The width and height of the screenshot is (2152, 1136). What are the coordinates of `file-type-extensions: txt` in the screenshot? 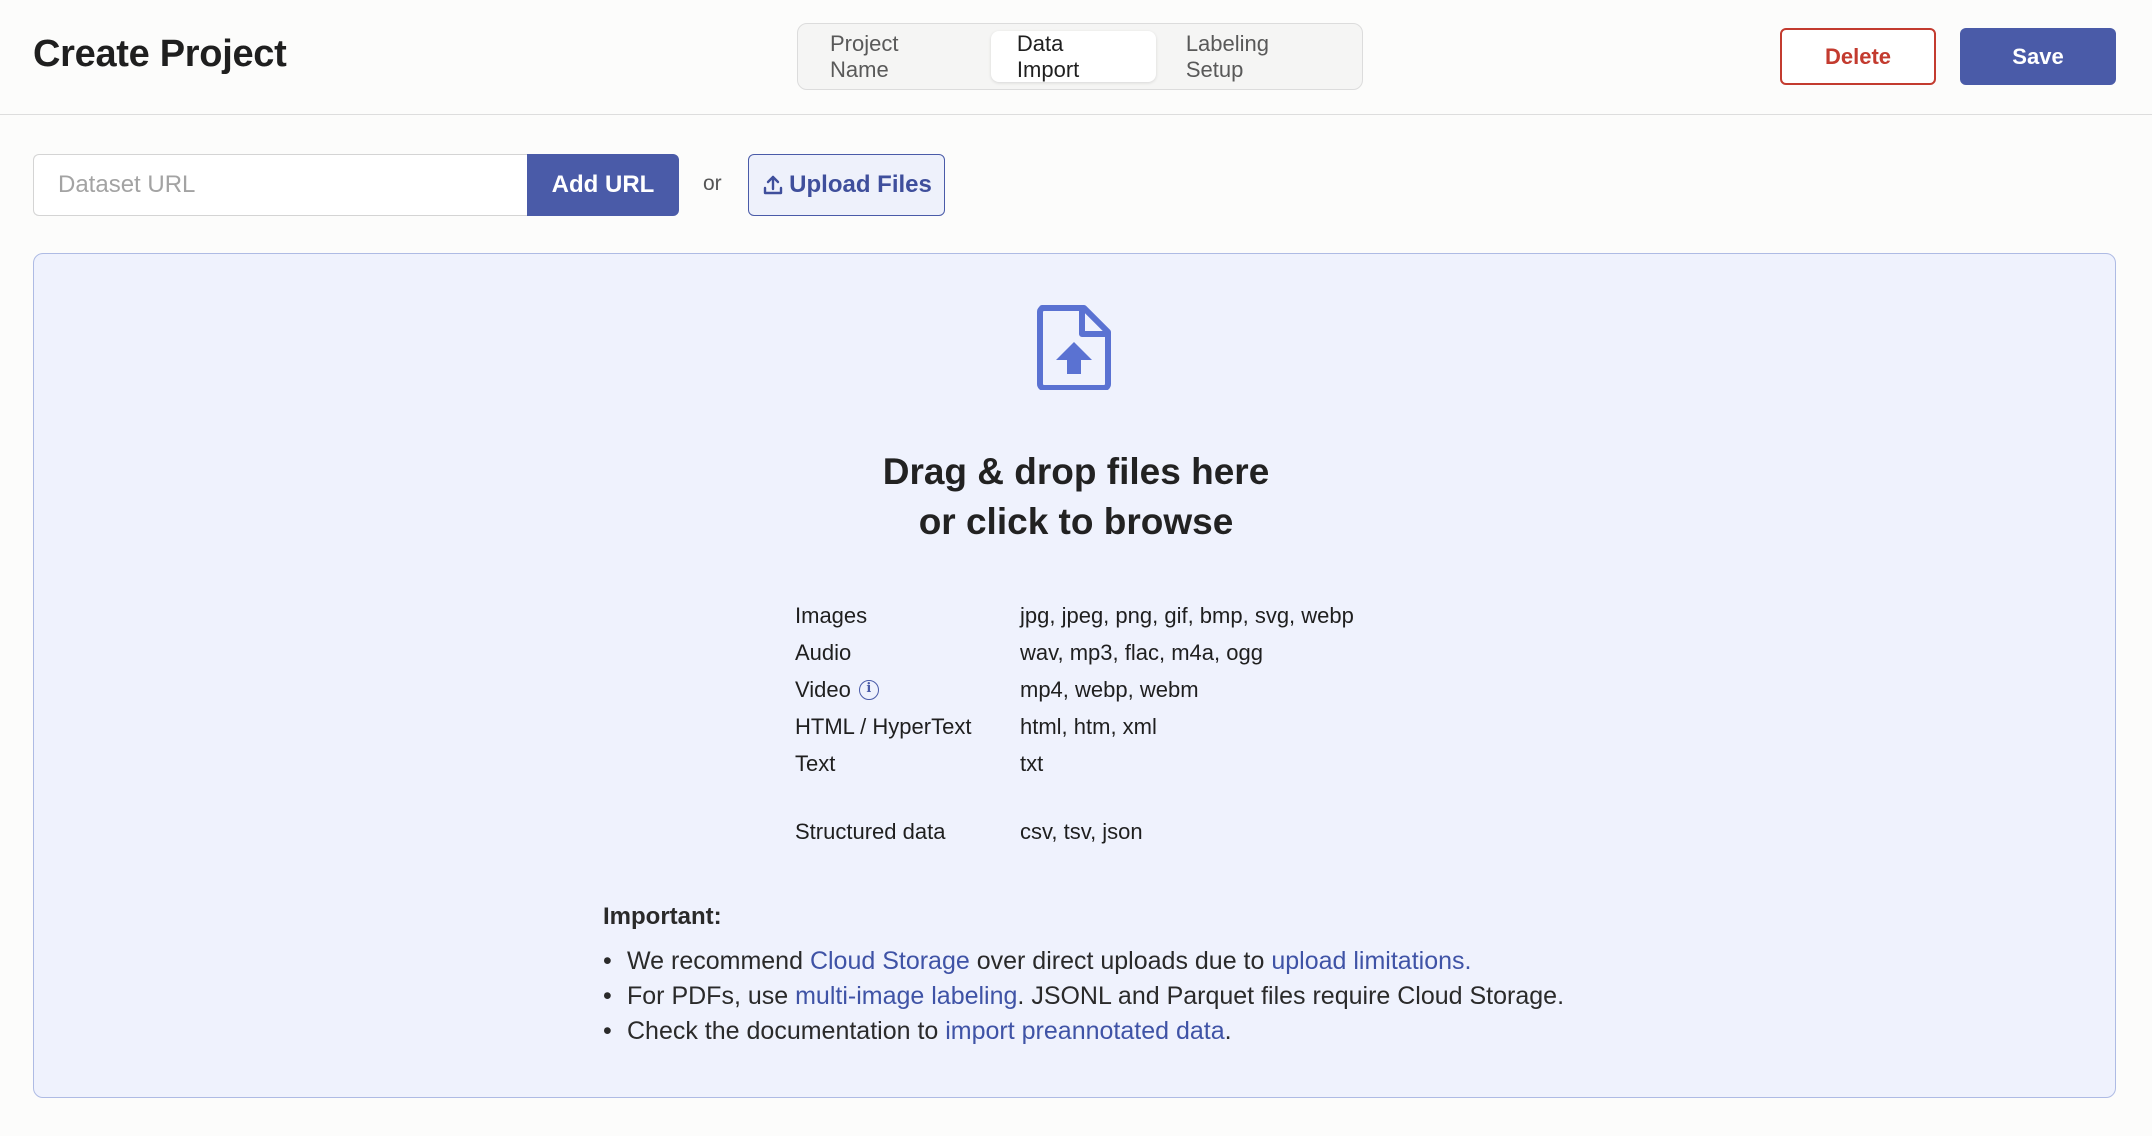 It's located at (1032, 763).